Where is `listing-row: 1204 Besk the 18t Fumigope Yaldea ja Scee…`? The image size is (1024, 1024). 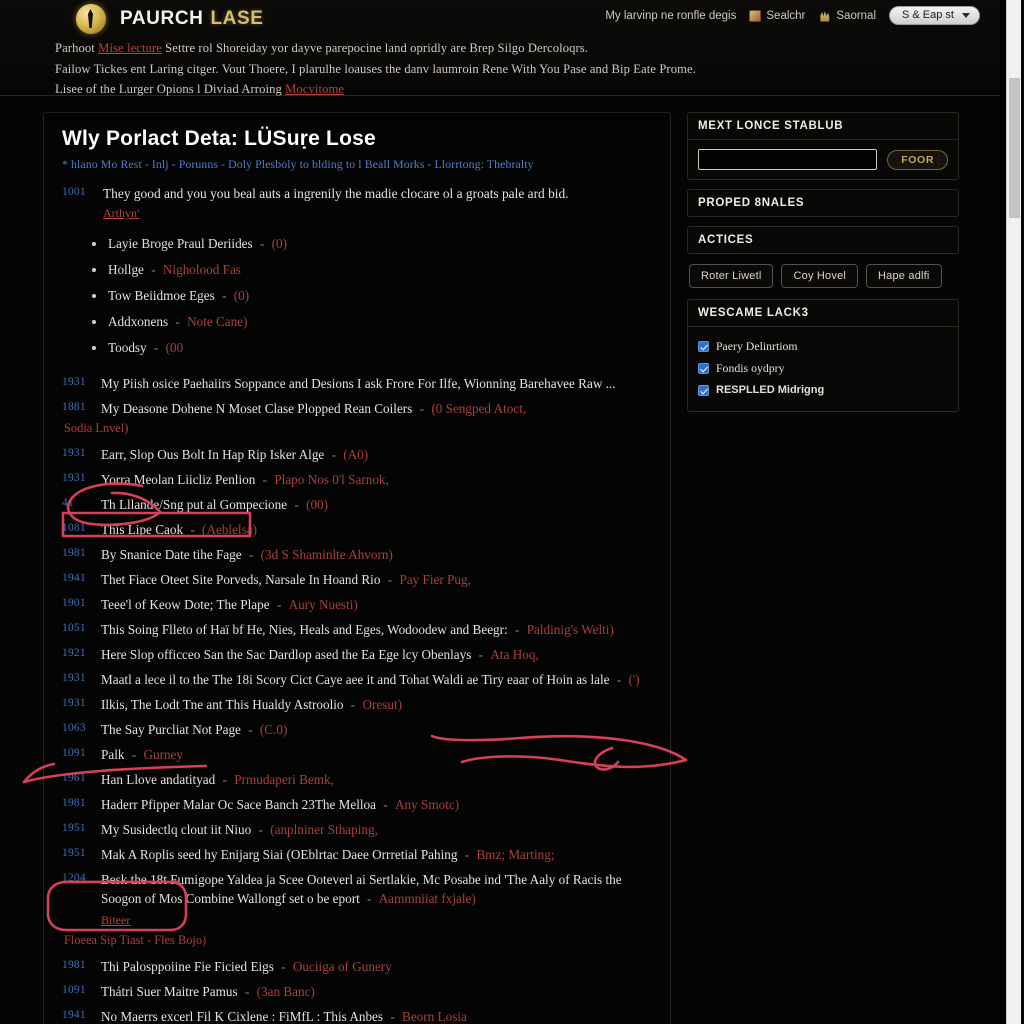 listing-row: 1204 Besk the 18t Fumigope Yaldea ja Scee… is located at coordinates (357, 900).